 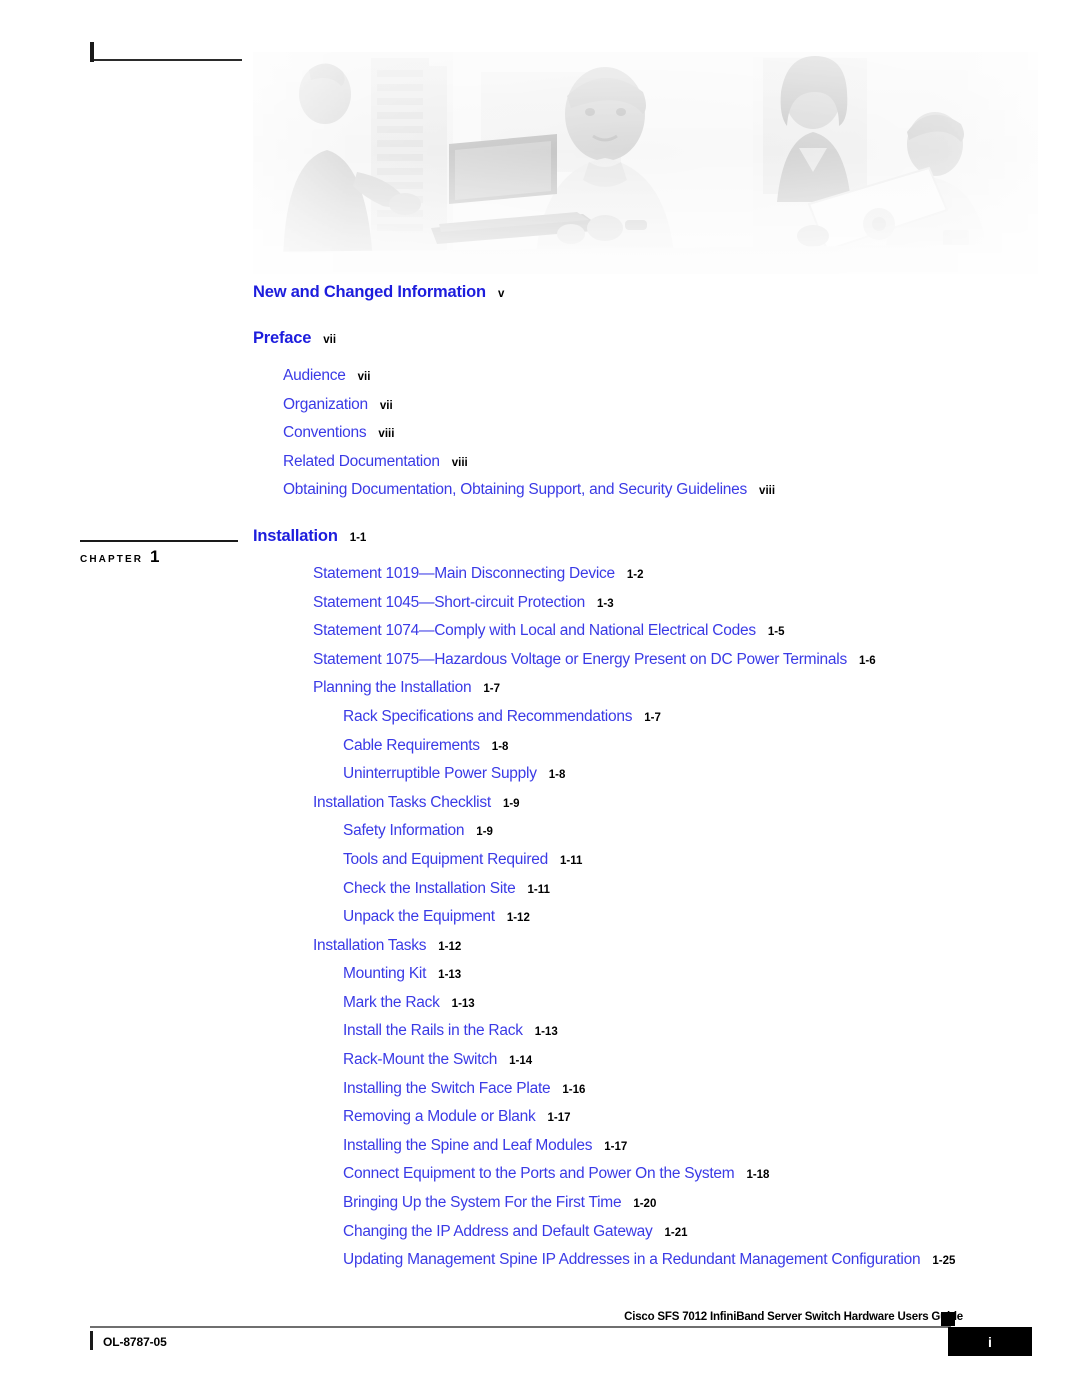 I want to click on toc-entry-label: Installation Tasks Checklist, so click(x=402, y=802).